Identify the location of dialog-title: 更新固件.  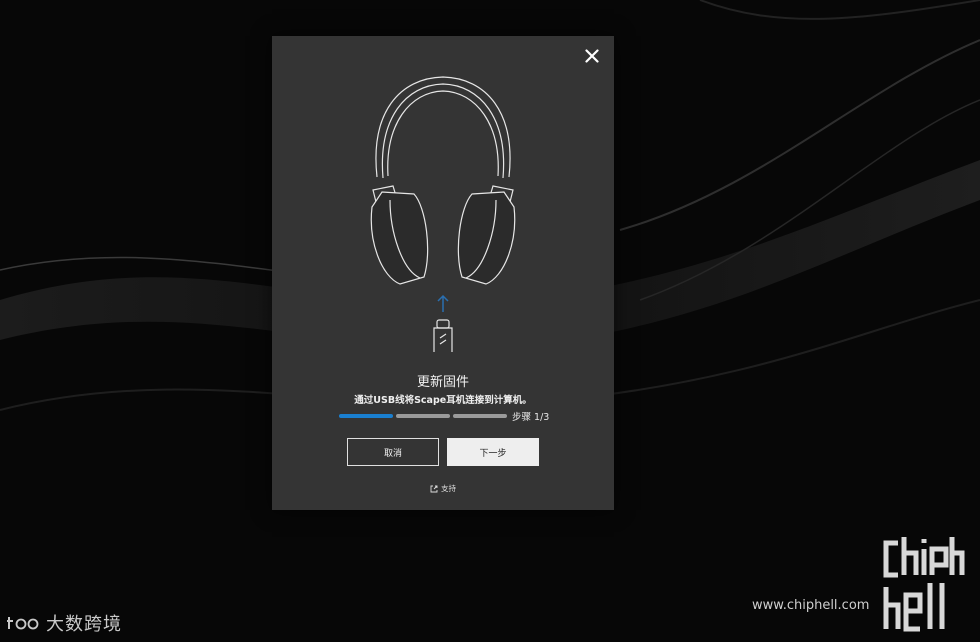
(442, 382).